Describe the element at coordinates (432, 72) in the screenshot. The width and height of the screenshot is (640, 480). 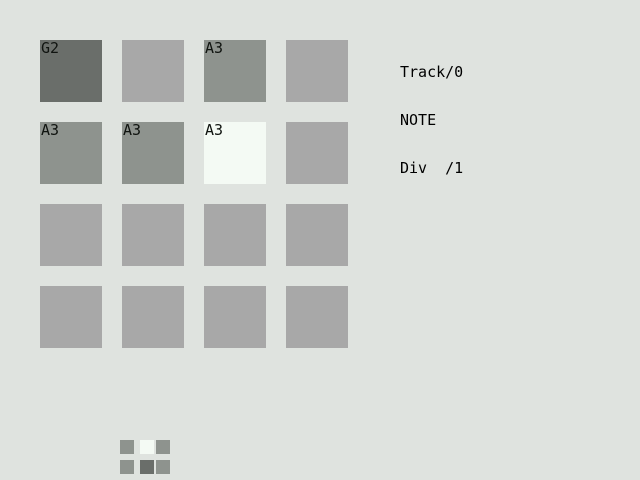
I see `track-label: Track/0` at that location.